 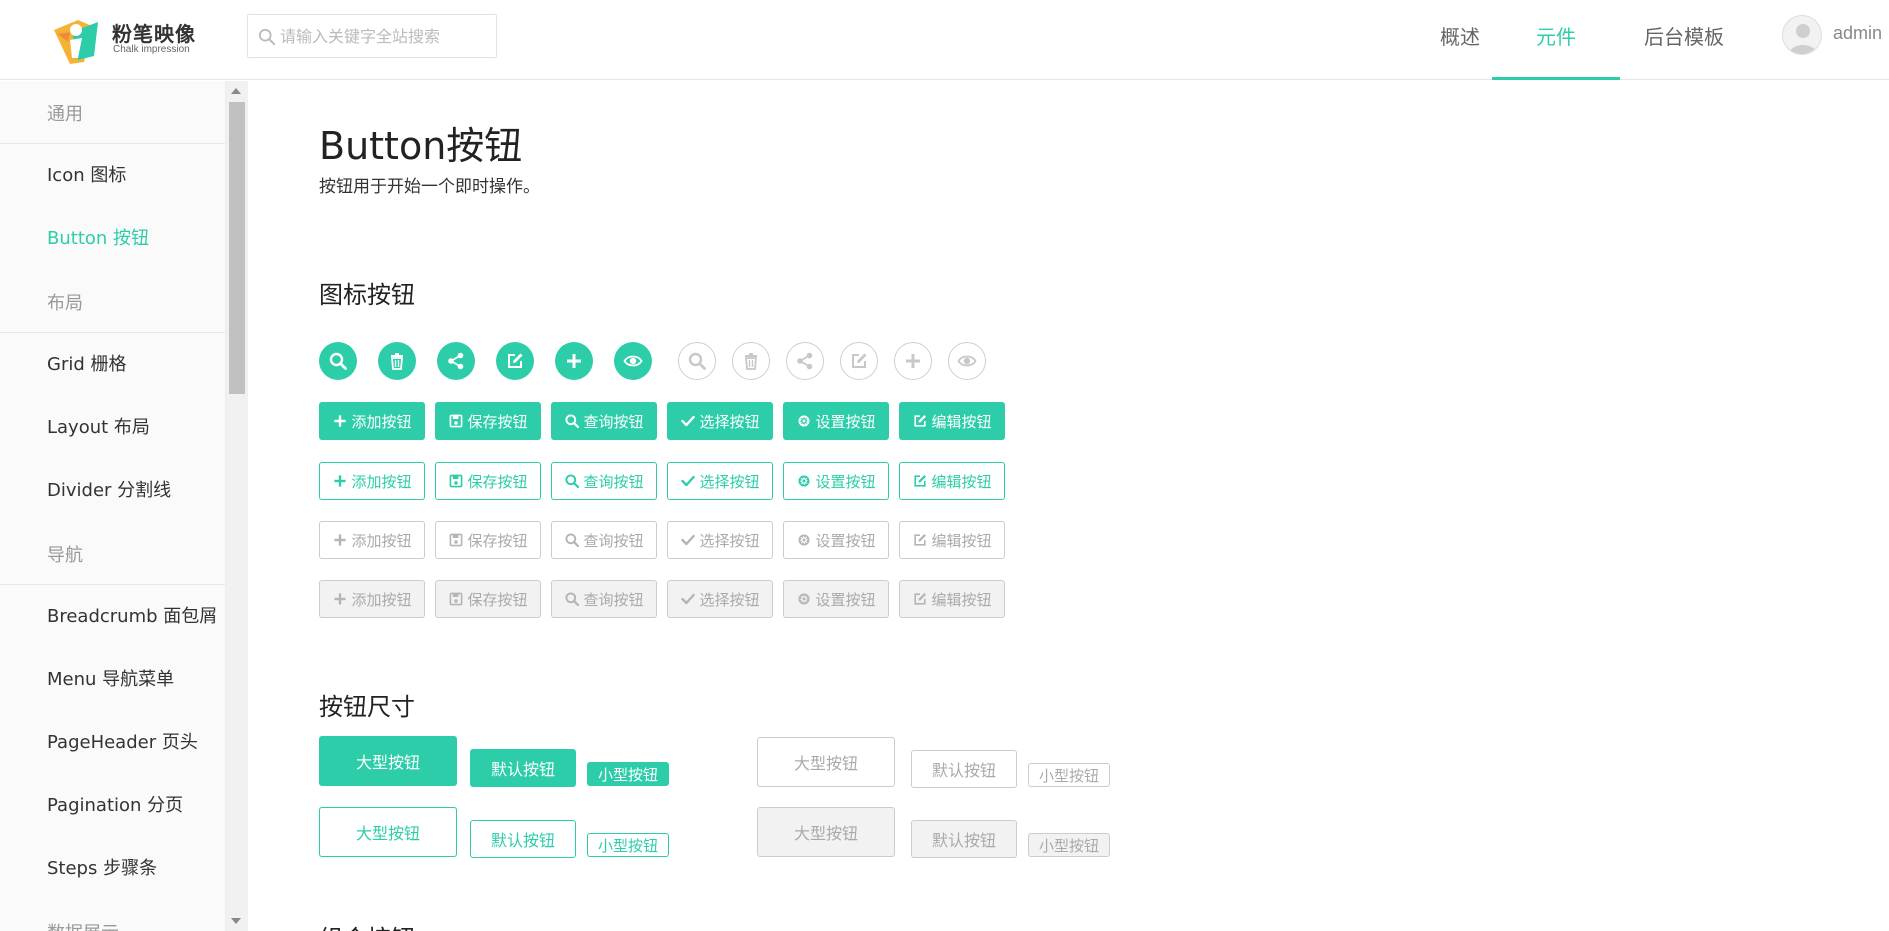 I want to click on avatar, so click(x=1802, y=35).